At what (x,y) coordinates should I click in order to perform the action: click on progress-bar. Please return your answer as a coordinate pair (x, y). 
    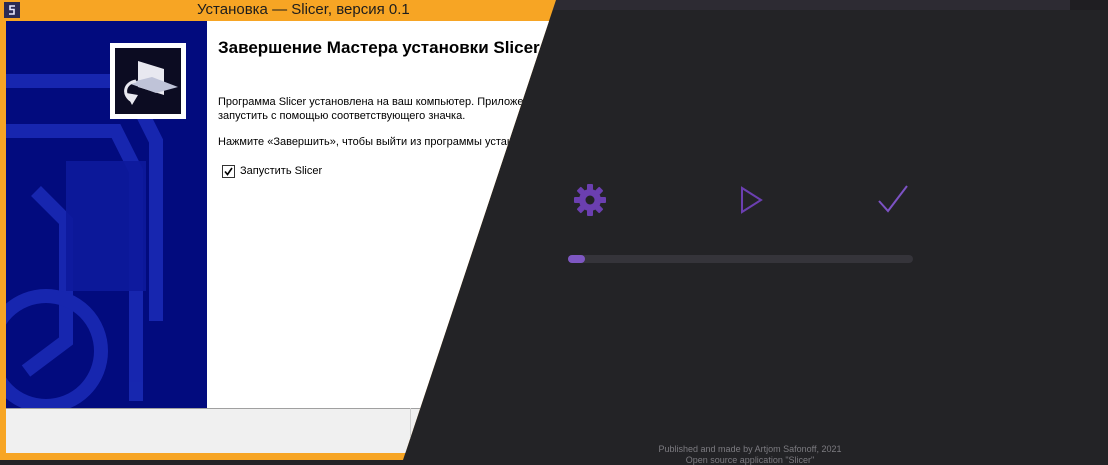
    Looking at the image, I should click on (740, 259).